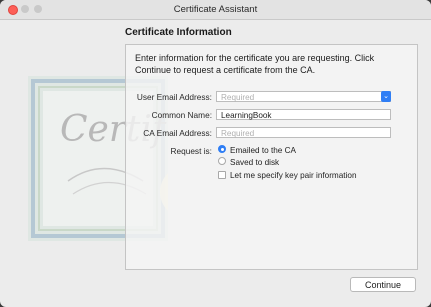  Describe the element at coordinates (181, 115) in the screenshot. I see `common-name-label: Common Name:` at that location.